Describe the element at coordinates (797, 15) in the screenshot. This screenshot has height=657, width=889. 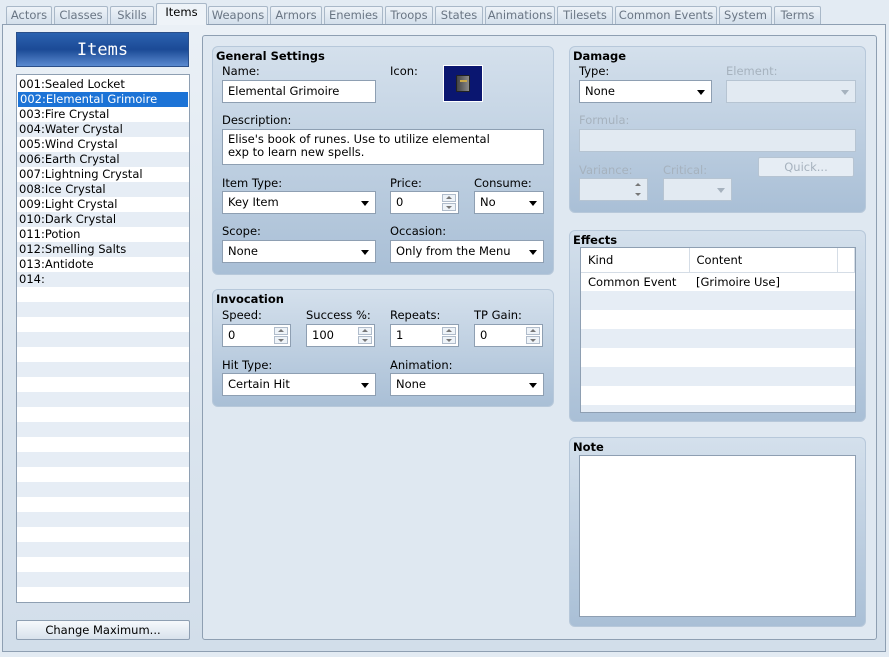
I see `tab-terms: Terms` at that location.